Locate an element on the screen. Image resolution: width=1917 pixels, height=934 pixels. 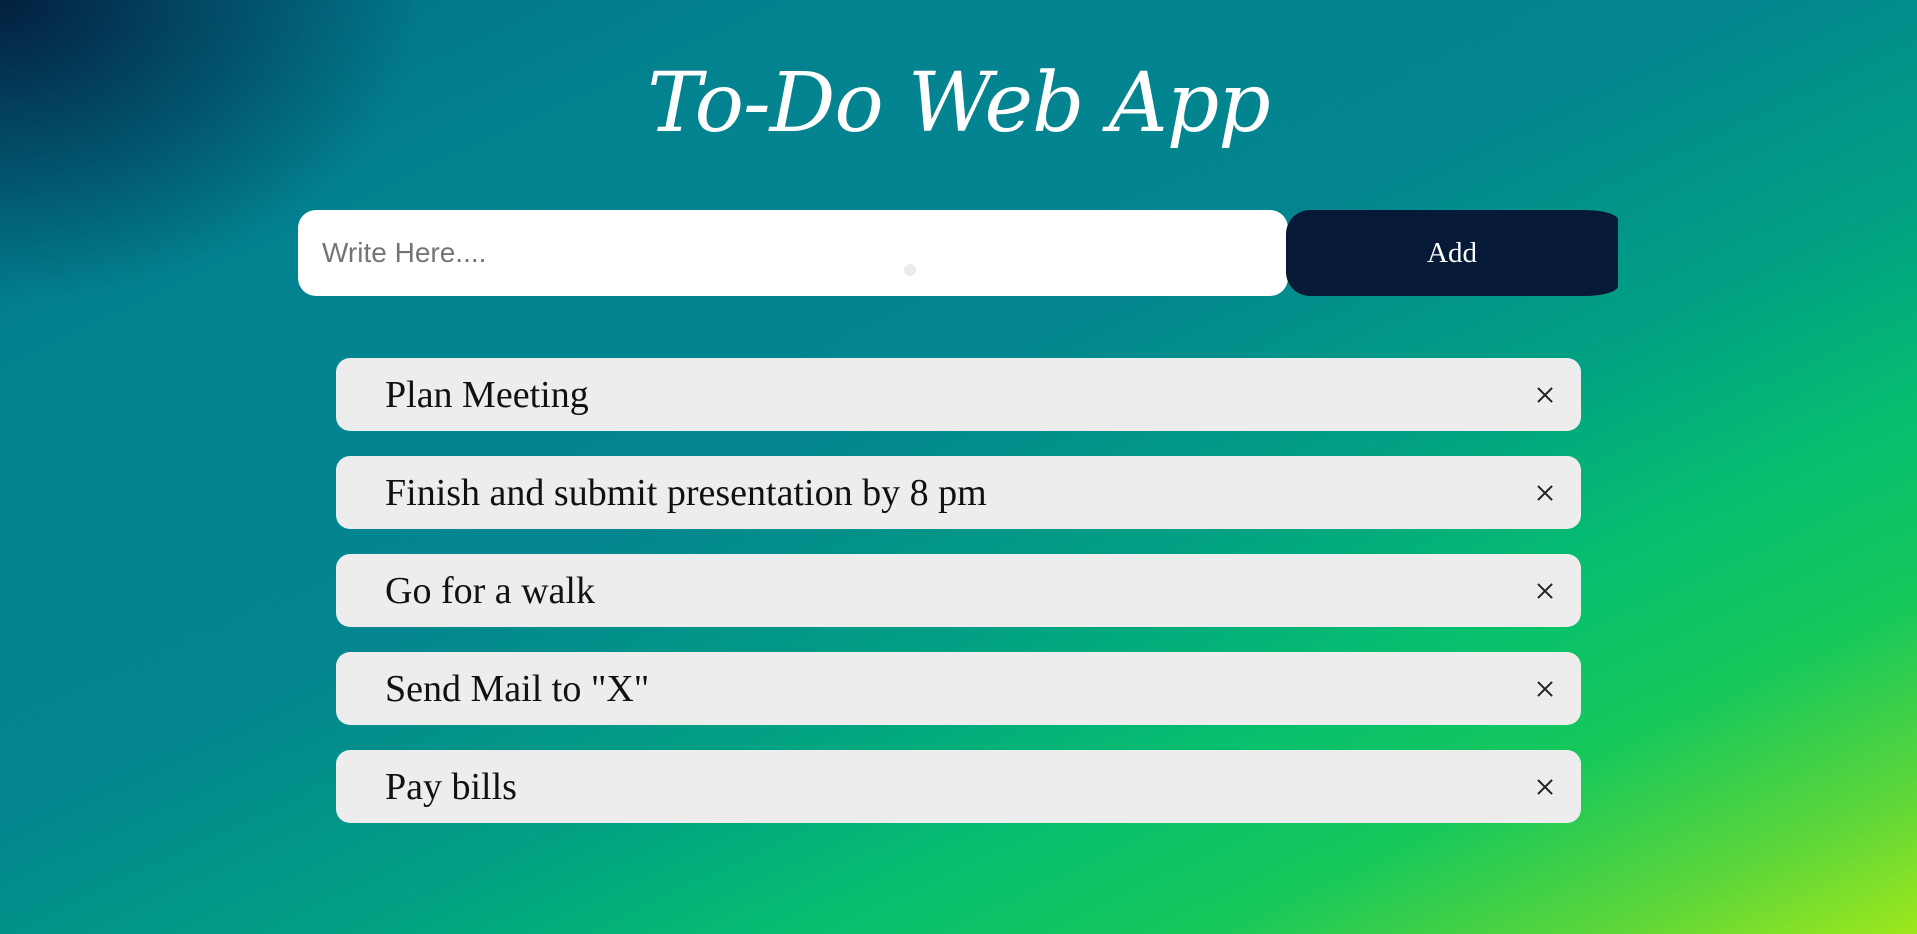
task-text: Send Mail to "X" is located at coordinates (517, 688).